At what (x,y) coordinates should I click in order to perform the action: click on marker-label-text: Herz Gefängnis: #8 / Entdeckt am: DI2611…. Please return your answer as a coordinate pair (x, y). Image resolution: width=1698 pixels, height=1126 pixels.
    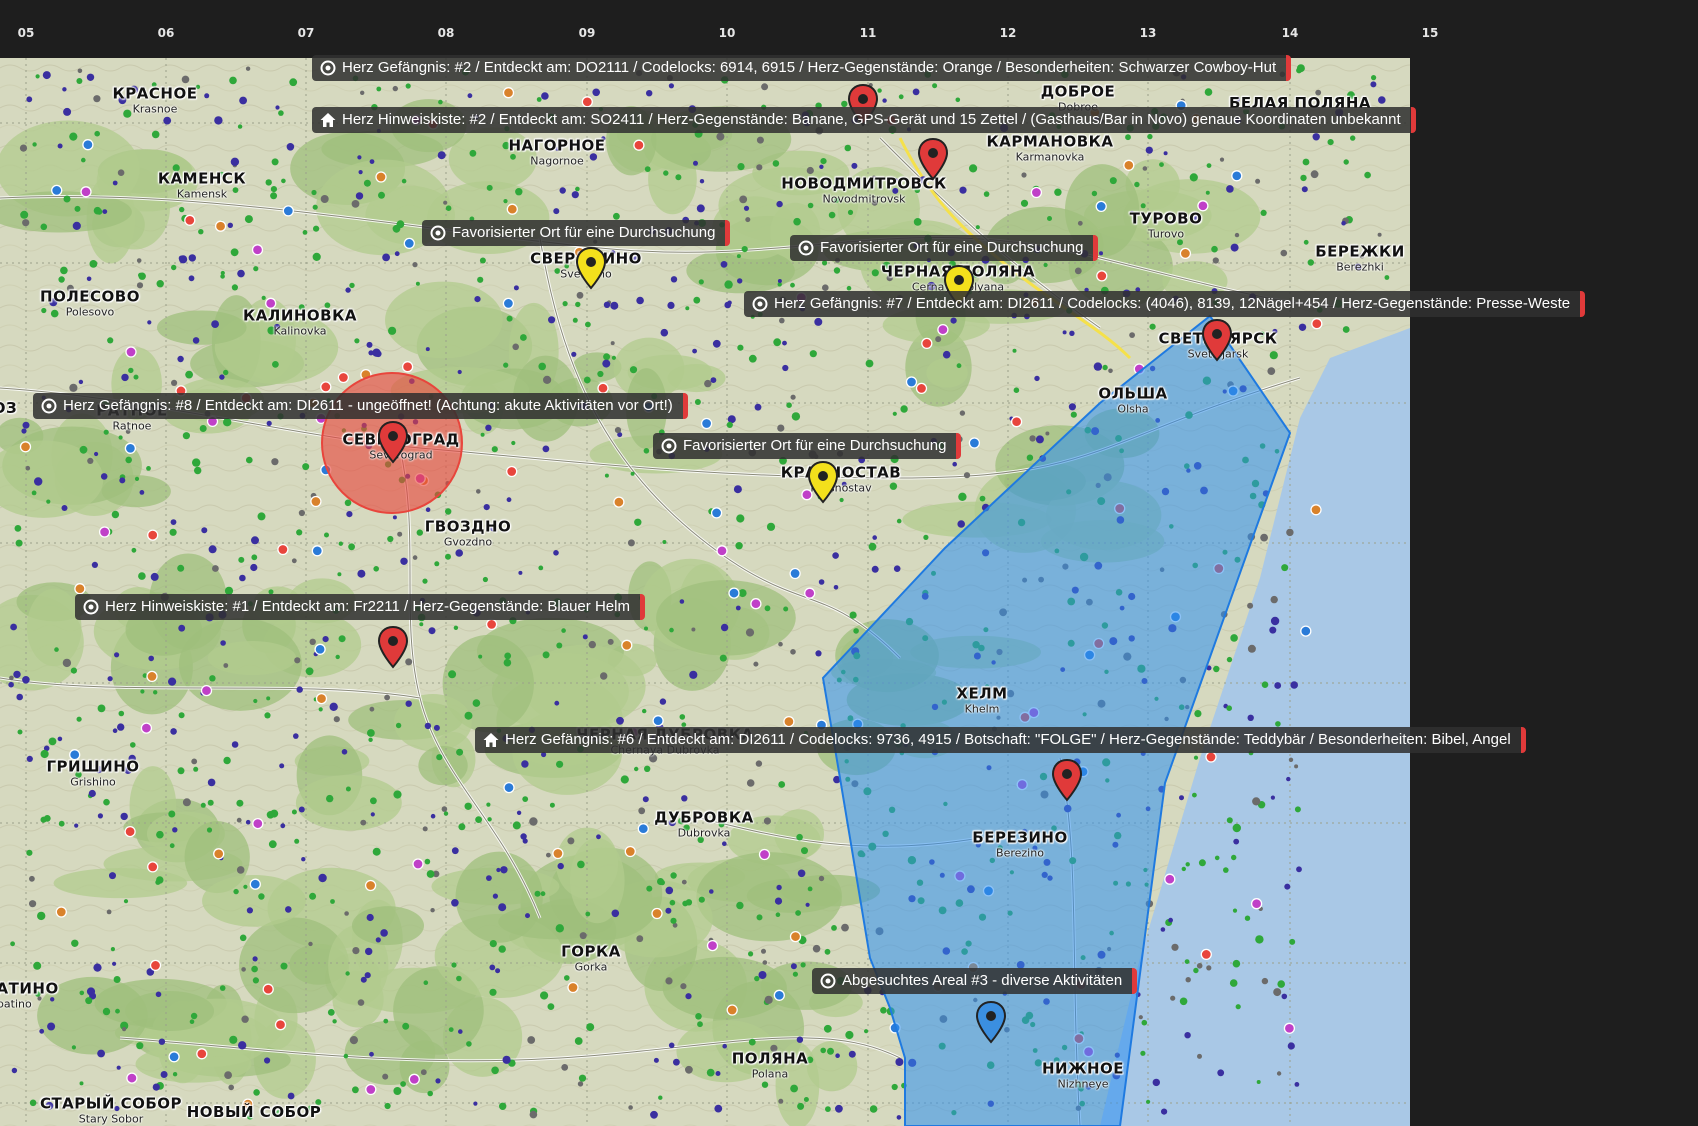
    Looking at the image, I should click on (368, 405).